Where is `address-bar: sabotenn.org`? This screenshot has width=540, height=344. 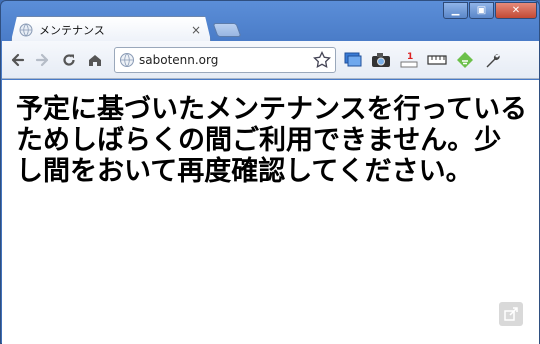 address-bar: sabotenn.org is located at coordinates (225, 59).